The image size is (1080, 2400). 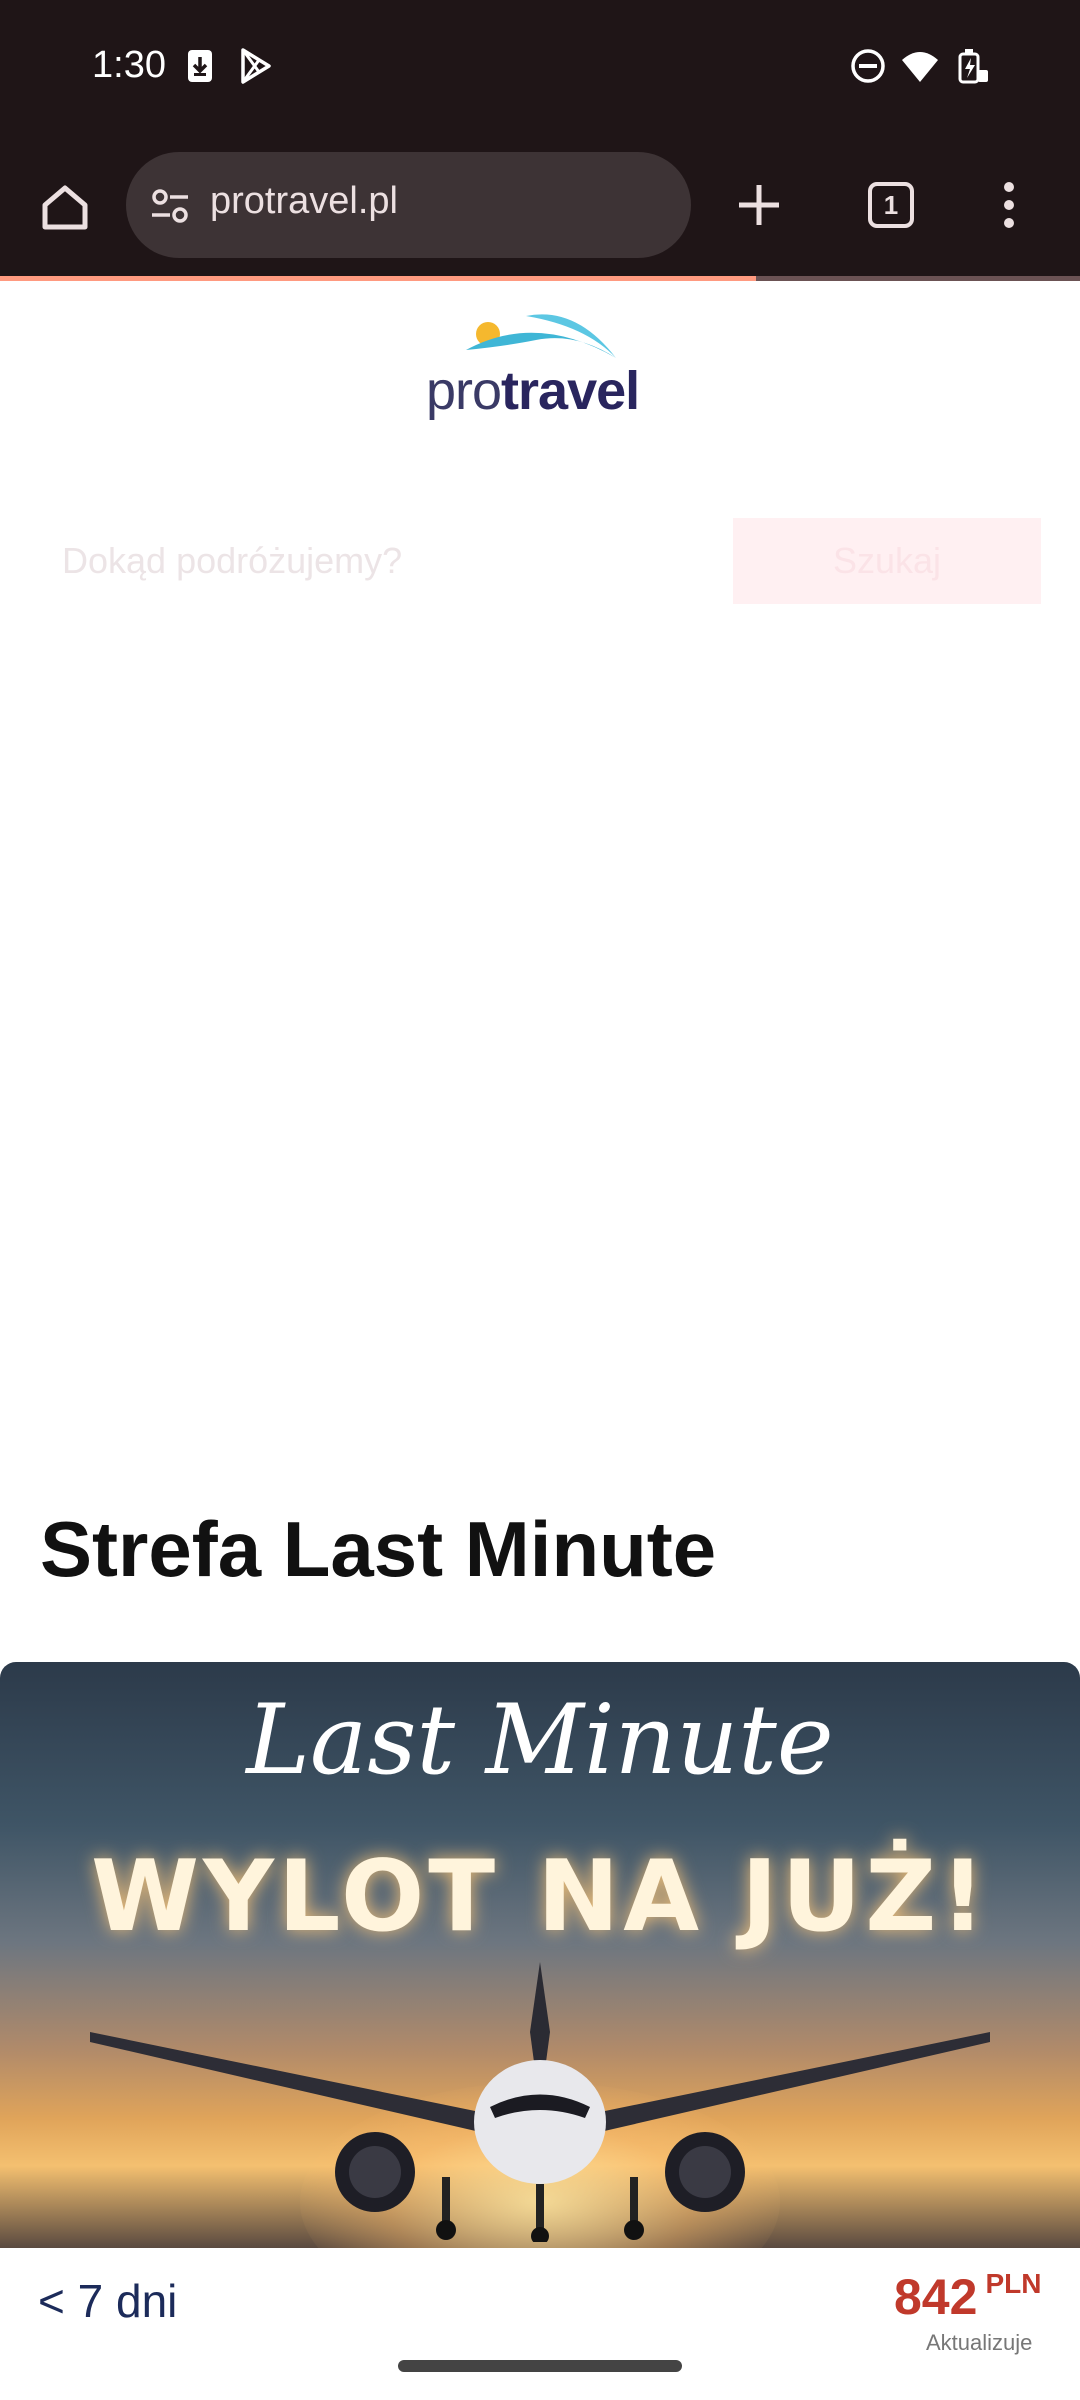 I want to click on protravel-logo: protravel, so click(x=541, y=369).